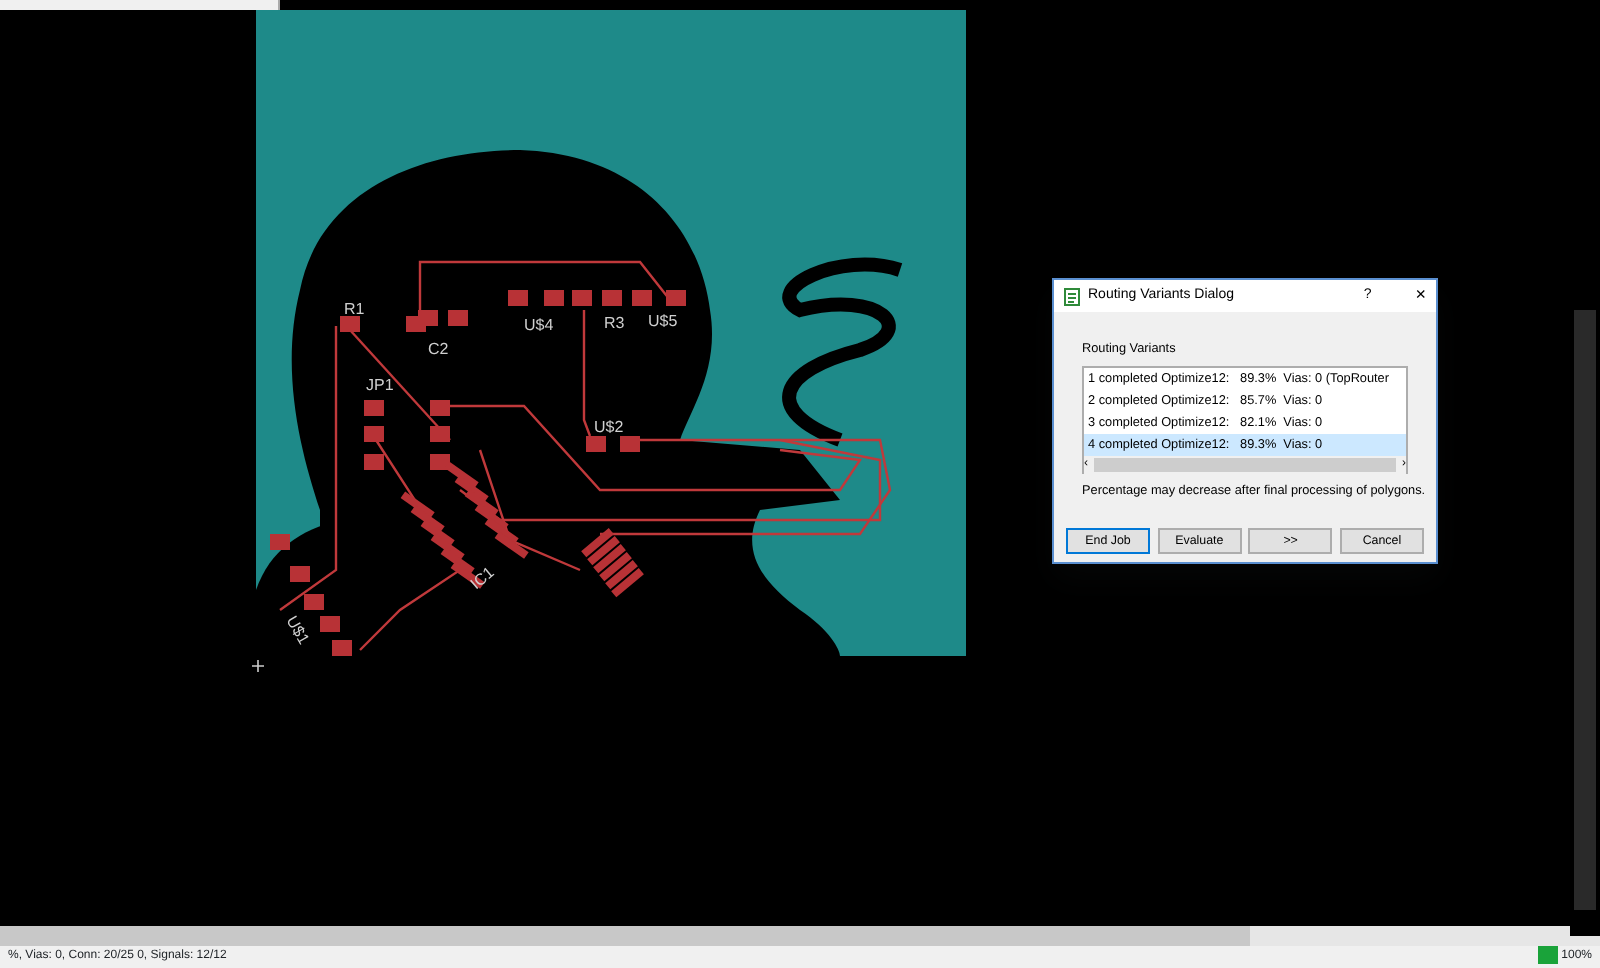 The height and width of the screenshot is (968, 1600). What do you see at coordinates (354, 309) in the screenshot?
I see `component-label: R1` at bounding box center [354, 309].